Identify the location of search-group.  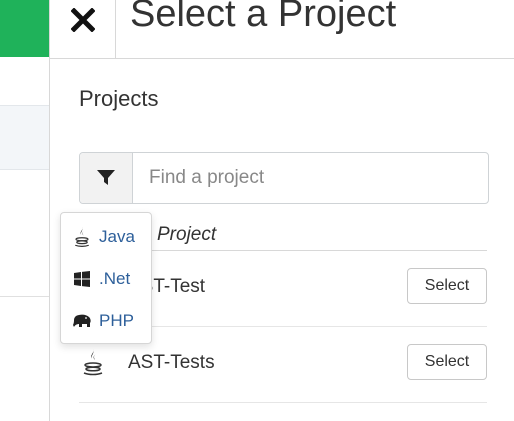
(284, 178).